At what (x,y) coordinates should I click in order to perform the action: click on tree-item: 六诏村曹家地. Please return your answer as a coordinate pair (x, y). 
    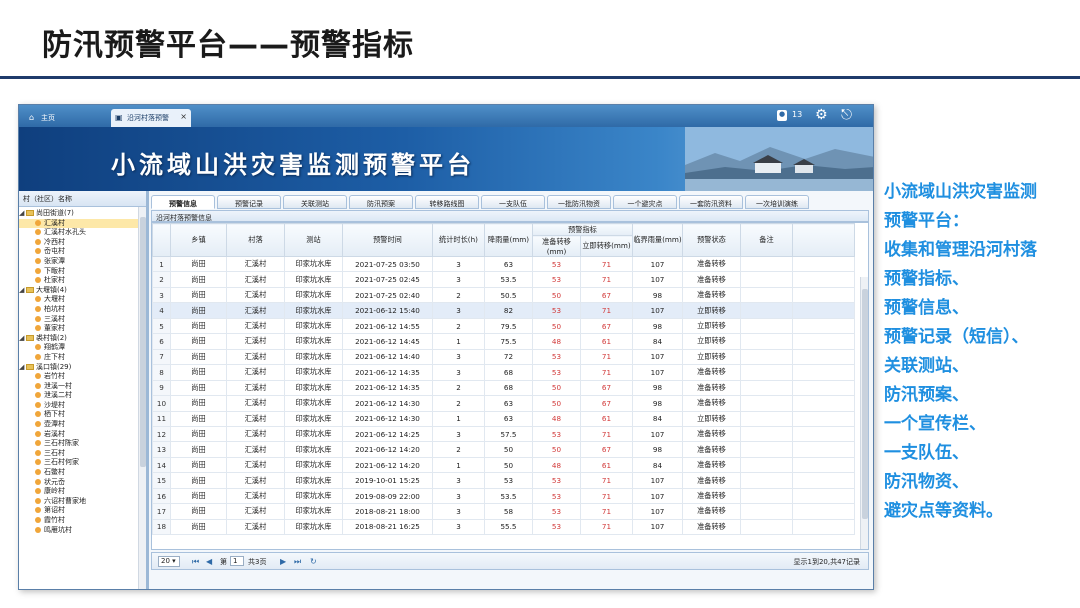
    Looking at the image, I should click on (82, 502).